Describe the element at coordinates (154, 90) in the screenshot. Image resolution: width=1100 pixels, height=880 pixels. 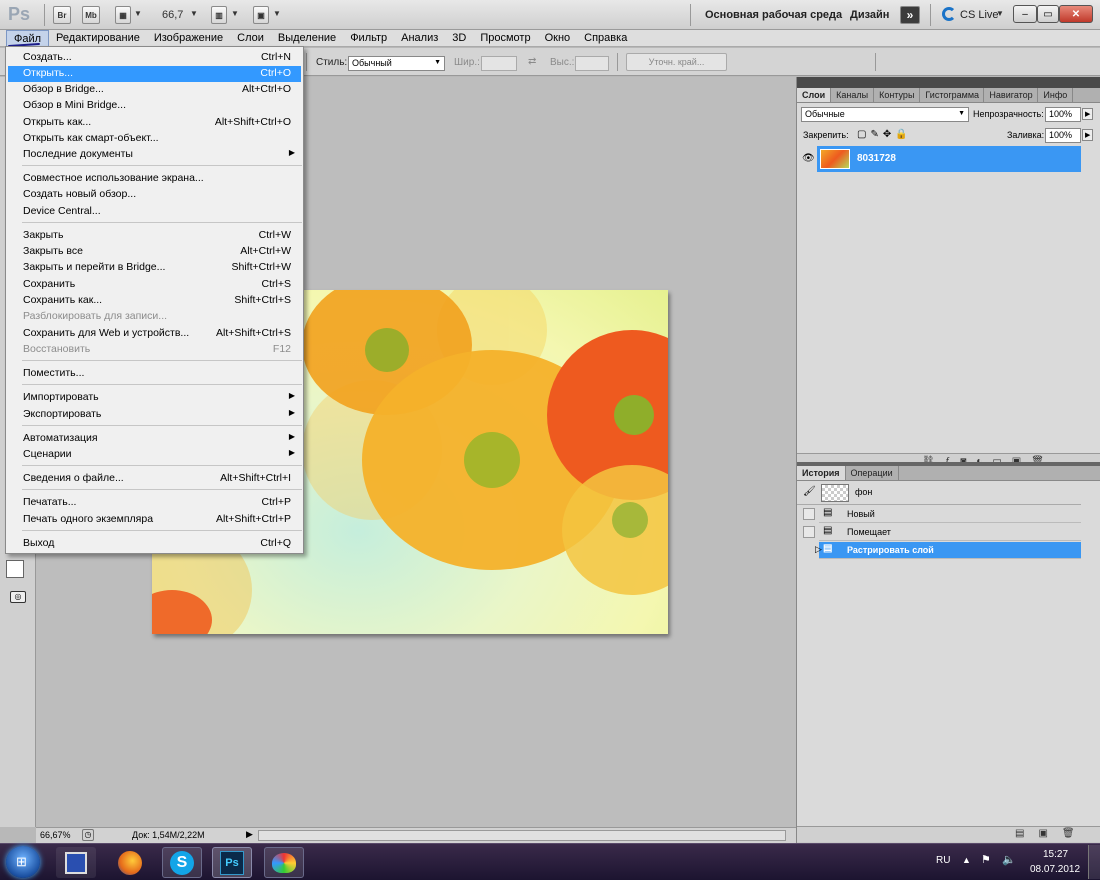
I see `menu-item-browse-bridge: Обзор в Bridge... Alt+Ctrl+O` at that location.